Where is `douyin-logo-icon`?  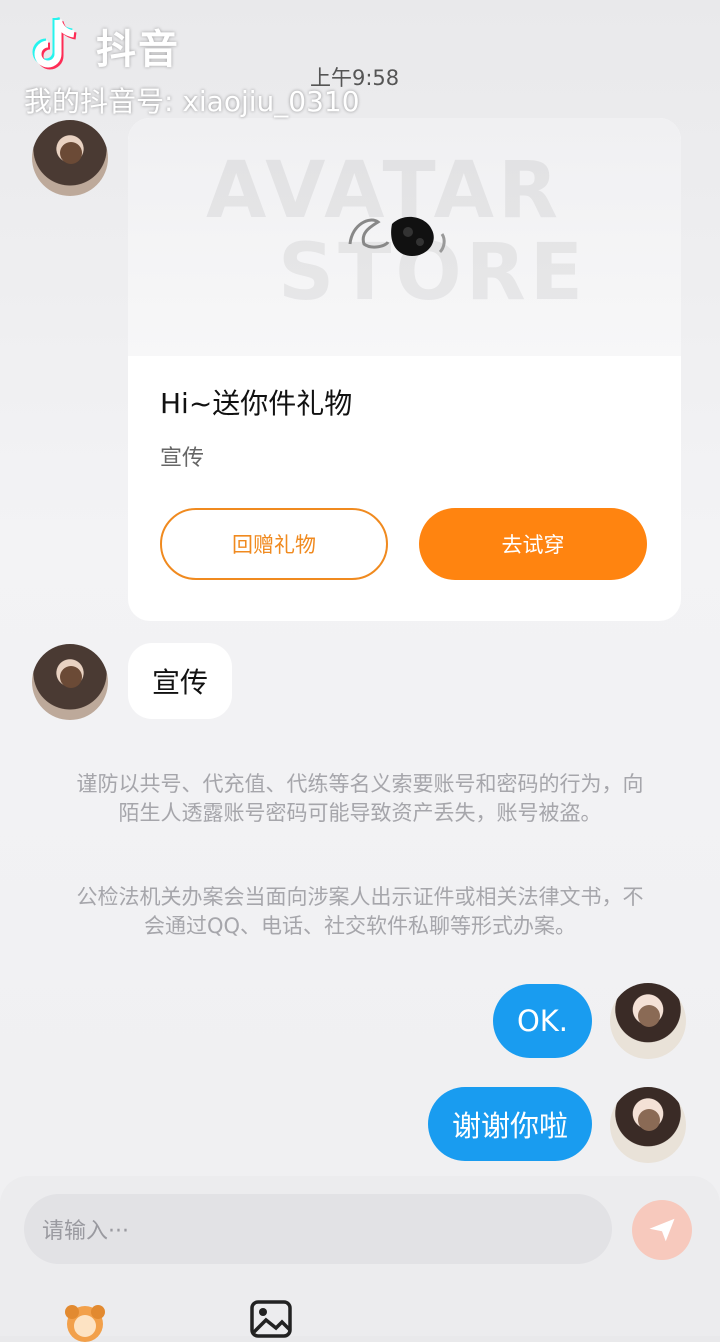
douyin-logo-icon is located at coordinates (54, 43).